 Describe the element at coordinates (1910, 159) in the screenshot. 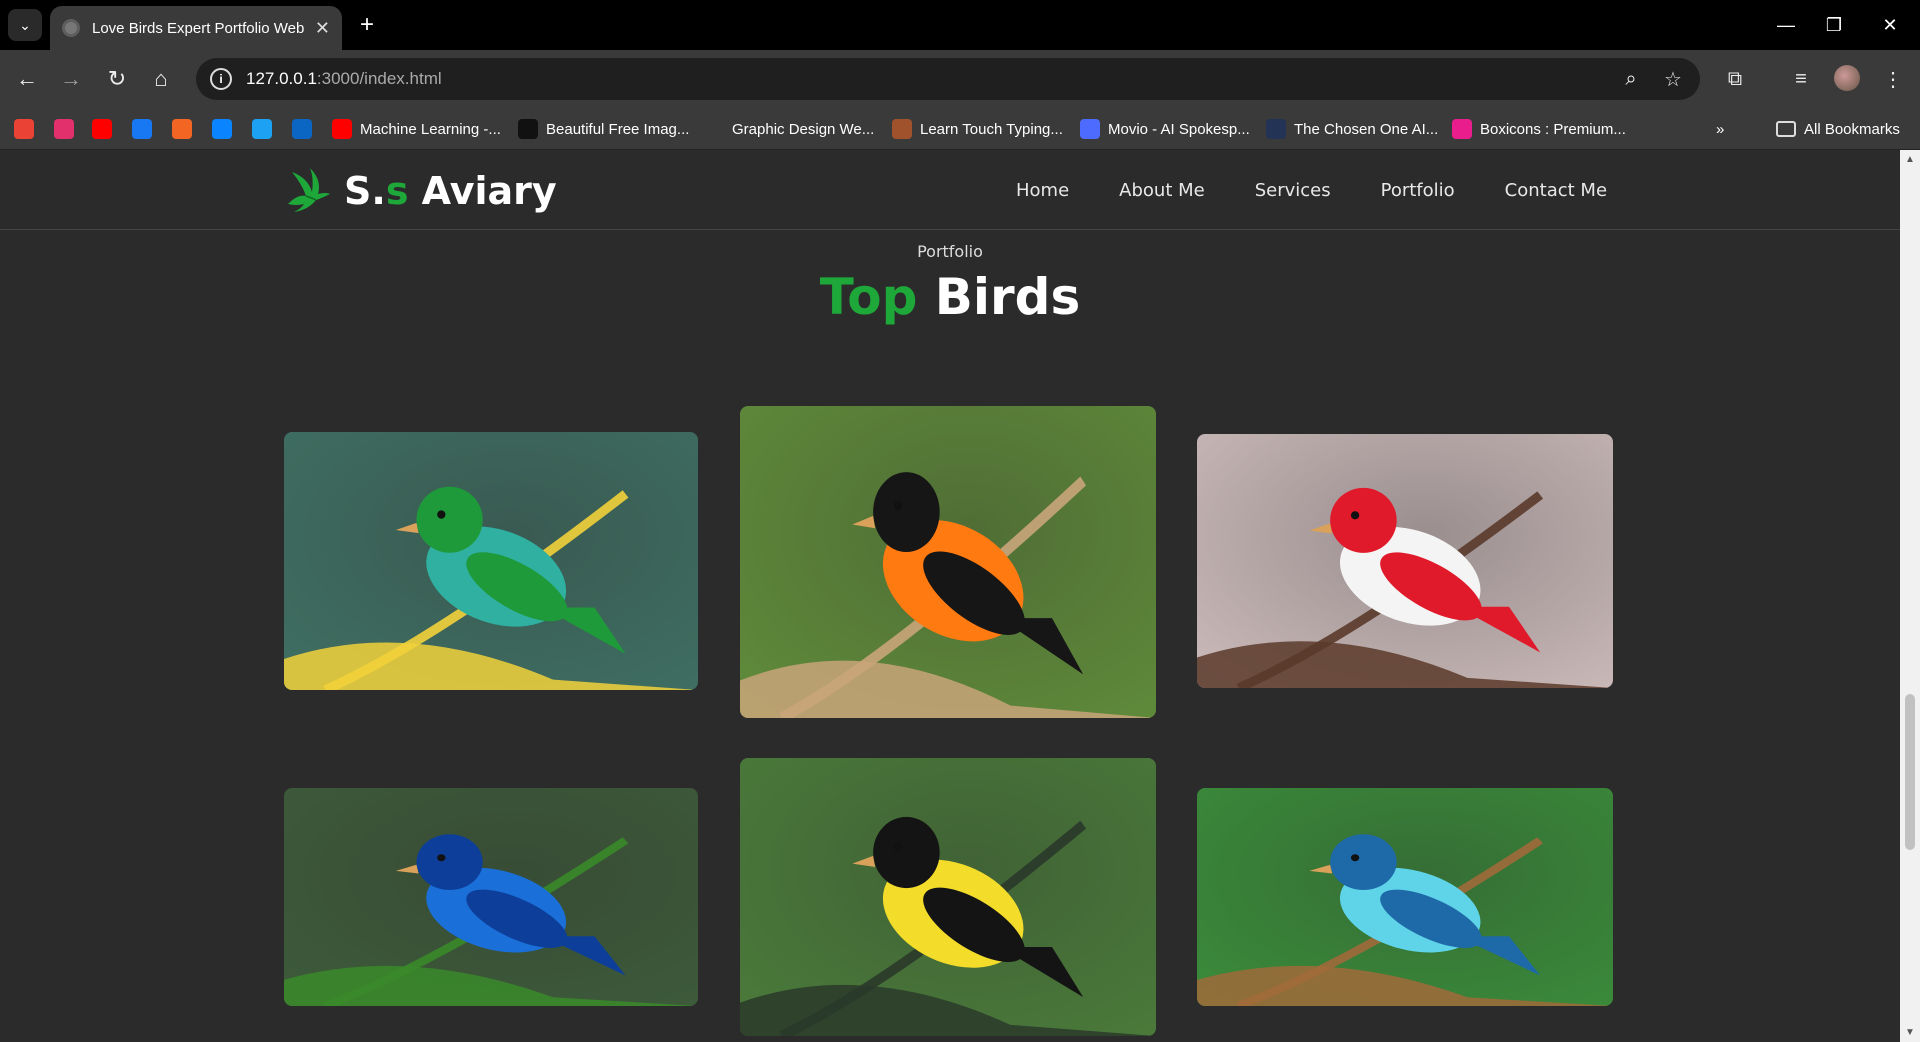

I see `scroll-up-arrow: ▲` at that location.